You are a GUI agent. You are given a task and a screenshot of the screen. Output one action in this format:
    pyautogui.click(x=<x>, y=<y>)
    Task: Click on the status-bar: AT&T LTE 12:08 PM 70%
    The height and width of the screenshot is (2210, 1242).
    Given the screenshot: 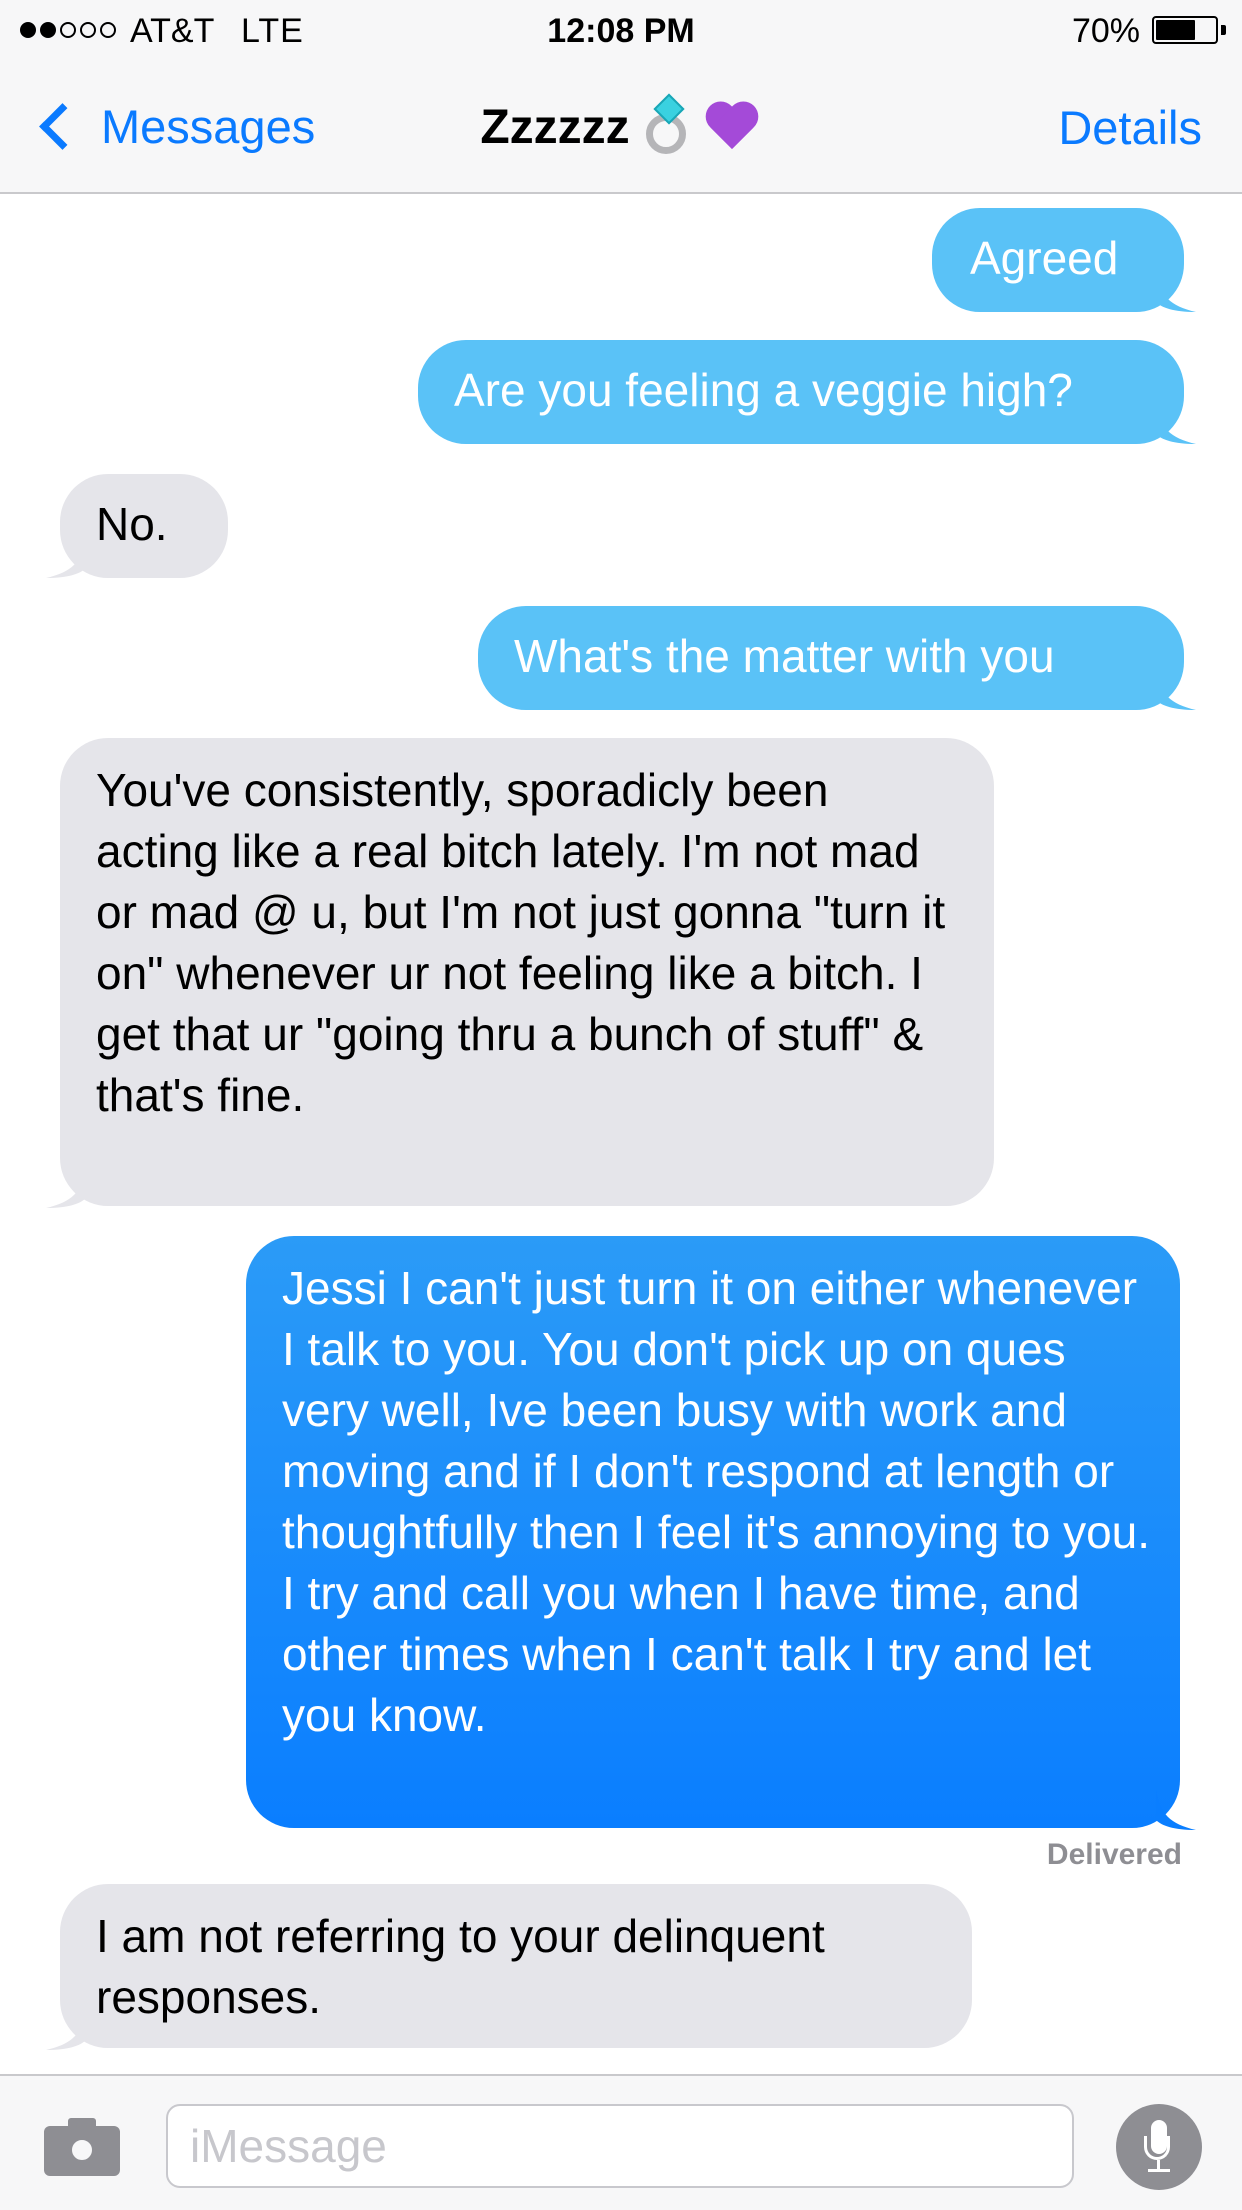 What is the action you would take?
    pyautogui.click(x=621, y=31)
    